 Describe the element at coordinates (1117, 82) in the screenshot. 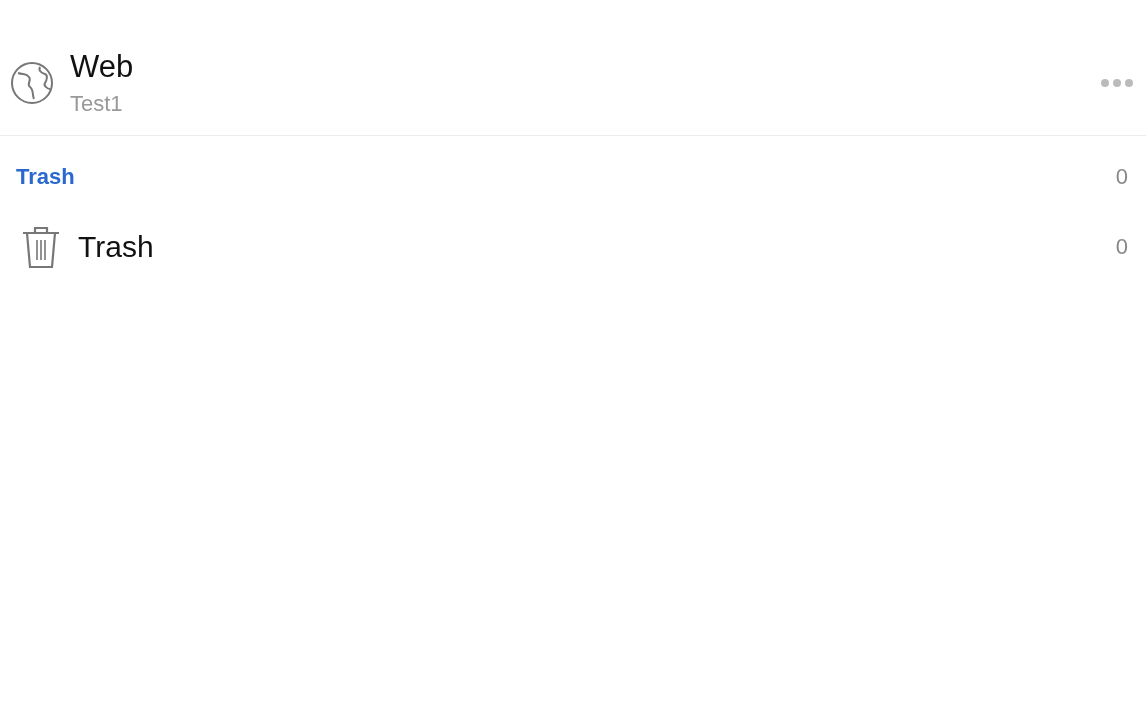

I see `more-icon` at that location.